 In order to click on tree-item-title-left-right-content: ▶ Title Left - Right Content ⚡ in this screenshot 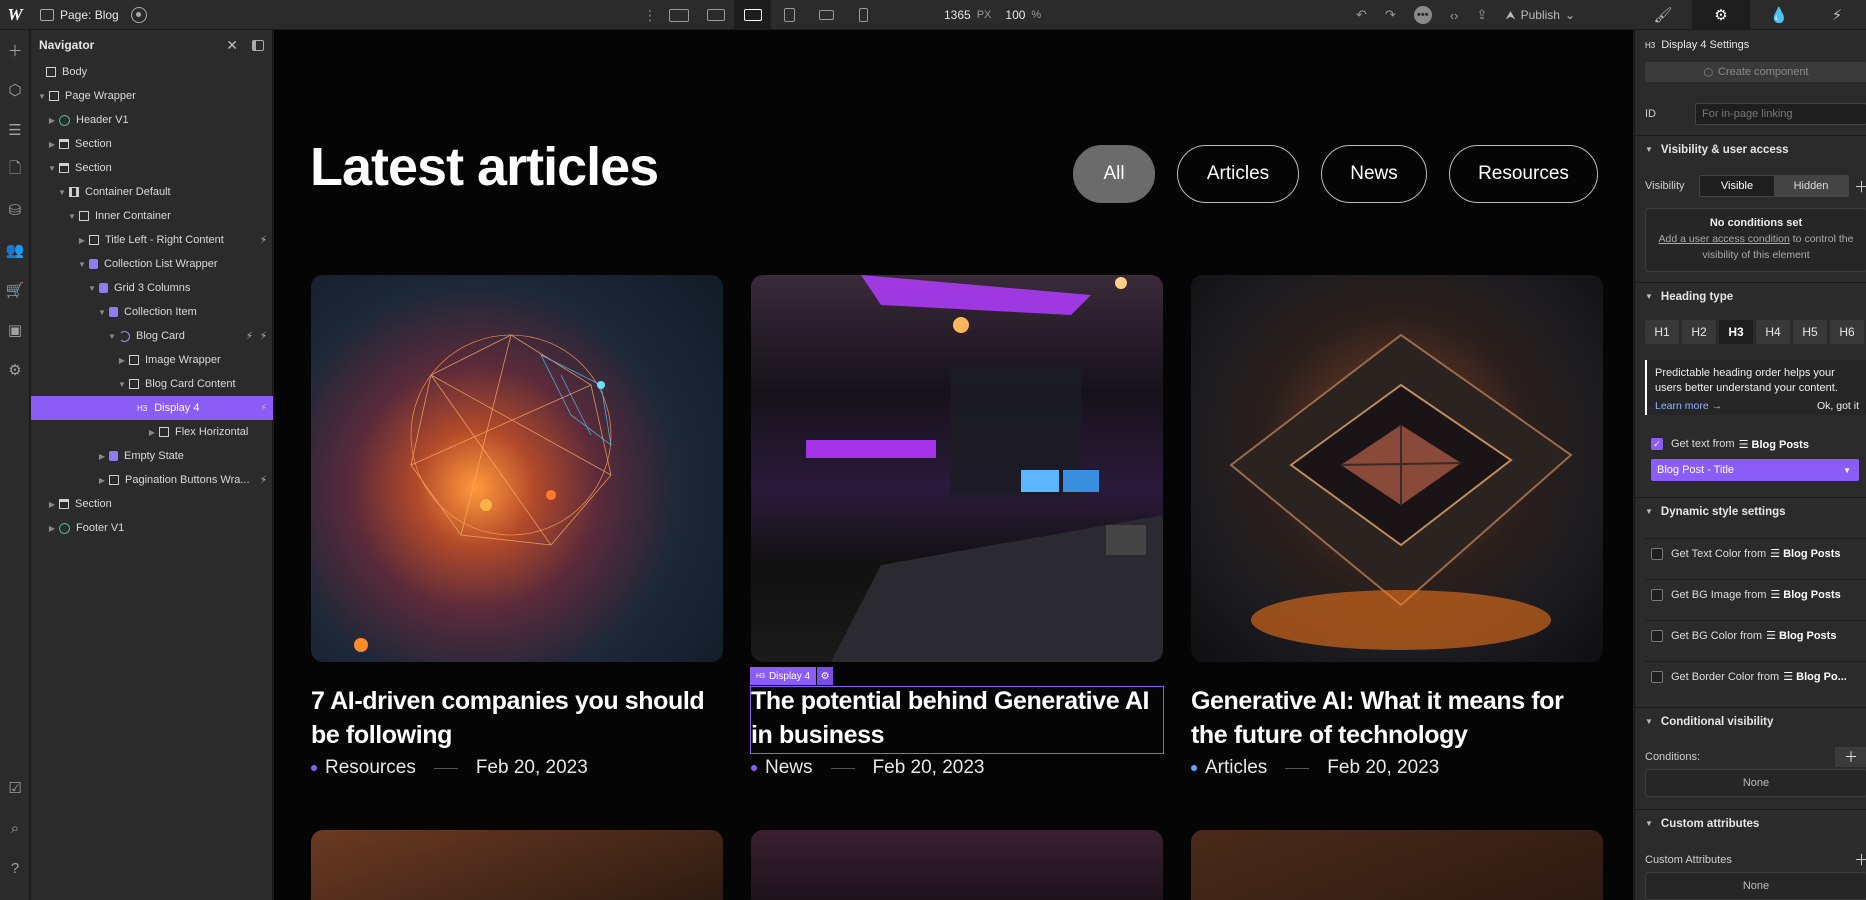, I will do `click(152, 240)`.